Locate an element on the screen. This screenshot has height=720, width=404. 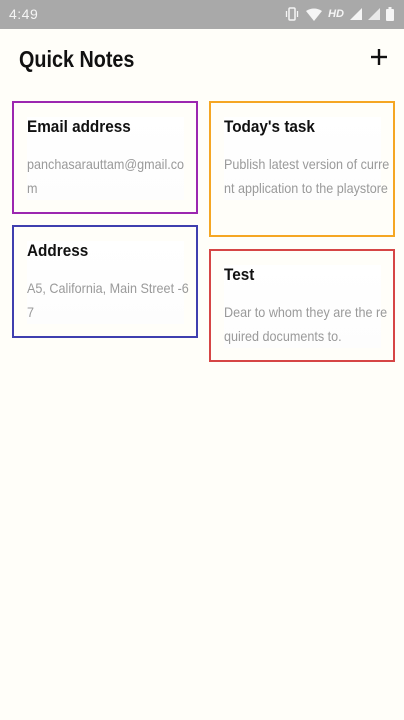
page-title: Quick Notes is located at coordinates (77, 59).